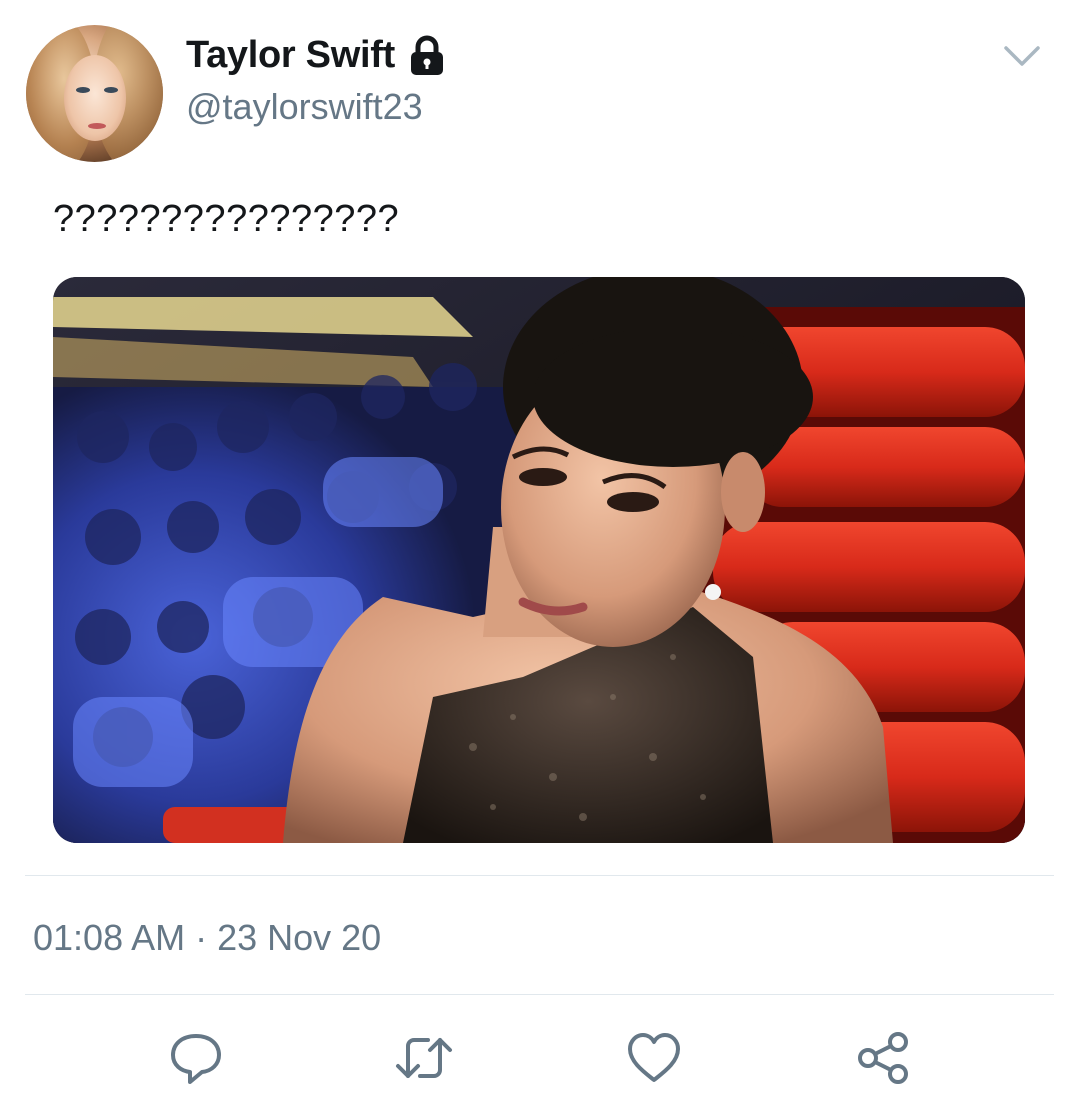 The width and height of the screenshot is (1080, 1114). Describe the element at coordinates (1022, 56) in the screenshot. I see `chevron-down-icon` at that location.